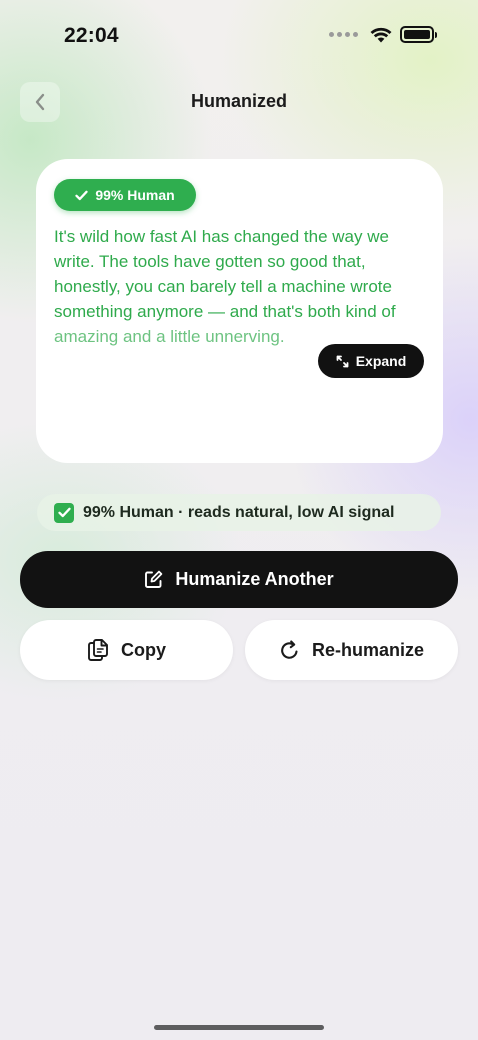 The width and height of the screenshot is (478, 1040). I want to click on humanize-another-button: Humanize Another, so click(239, 579).